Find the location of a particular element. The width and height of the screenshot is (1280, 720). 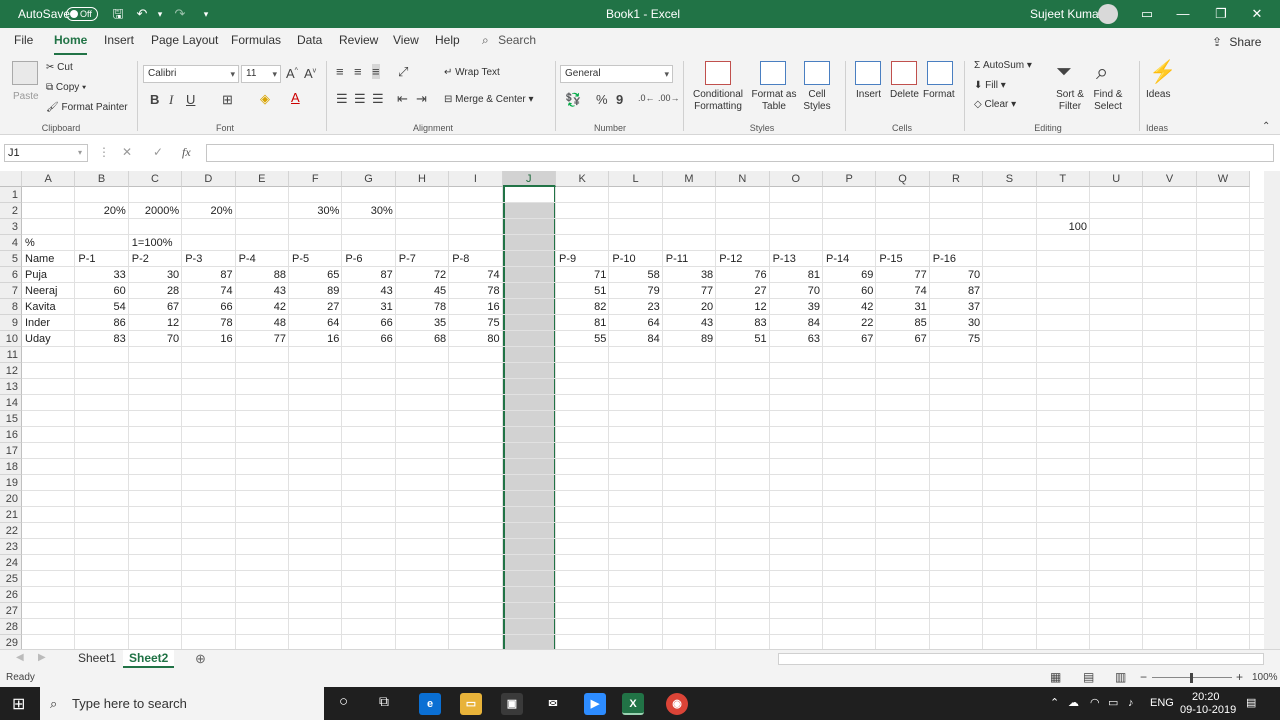

tab-insert: Insert is located at coordinates (119, 40).